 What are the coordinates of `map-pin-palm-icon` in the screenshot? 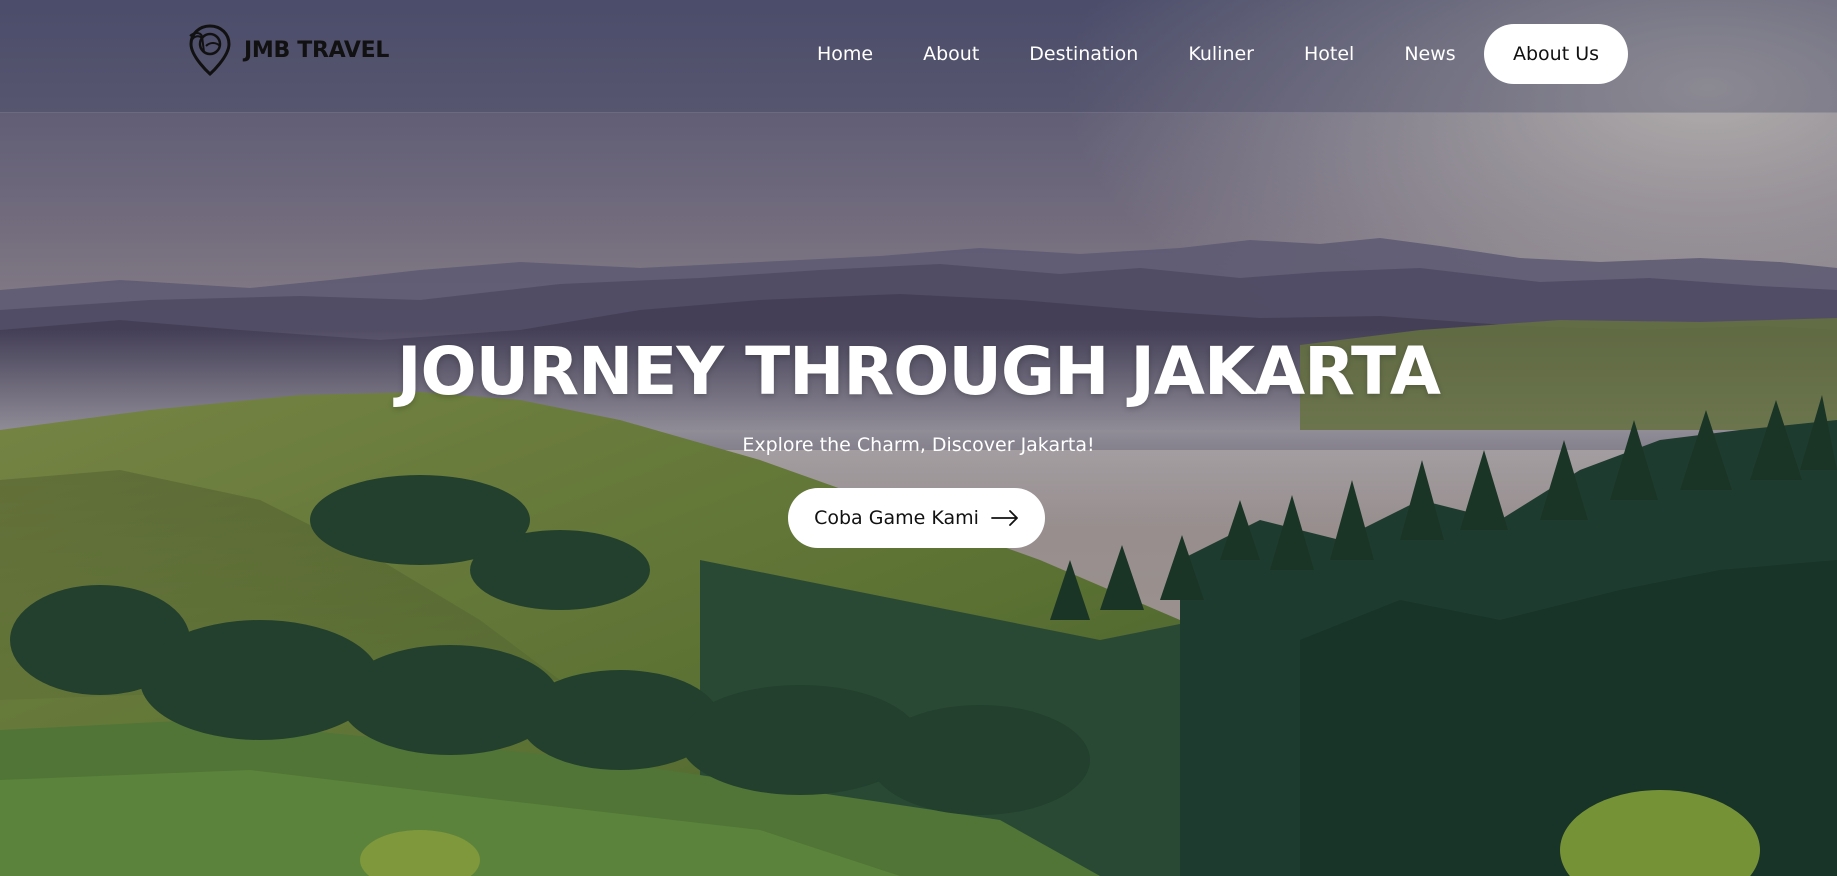 It's located at (210, 50).